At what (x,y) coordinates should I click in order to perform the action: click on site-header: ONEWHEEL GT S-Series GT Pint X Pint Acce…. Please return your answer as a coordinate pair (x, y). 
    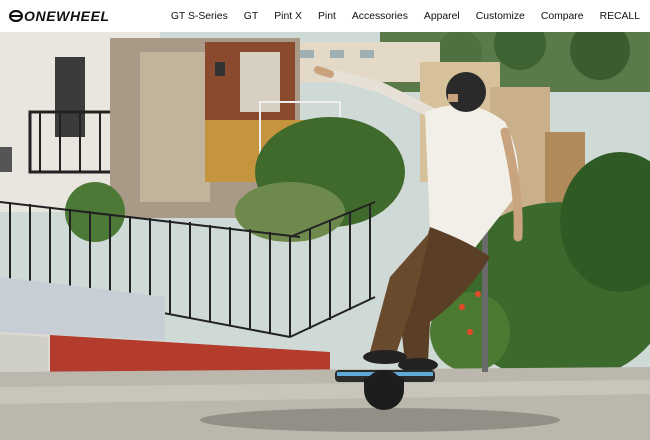
    Looking at the image, I should click on (325, 16).